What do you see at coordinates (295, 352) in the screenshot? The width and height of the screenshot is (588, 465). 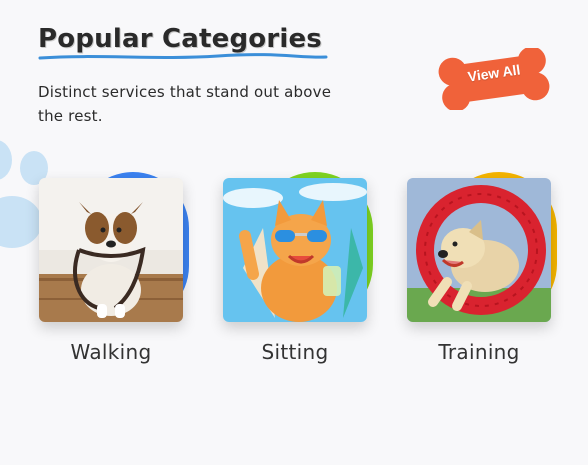 I see `category-label-sitting: Sitting` at bounding box center [295, 352].